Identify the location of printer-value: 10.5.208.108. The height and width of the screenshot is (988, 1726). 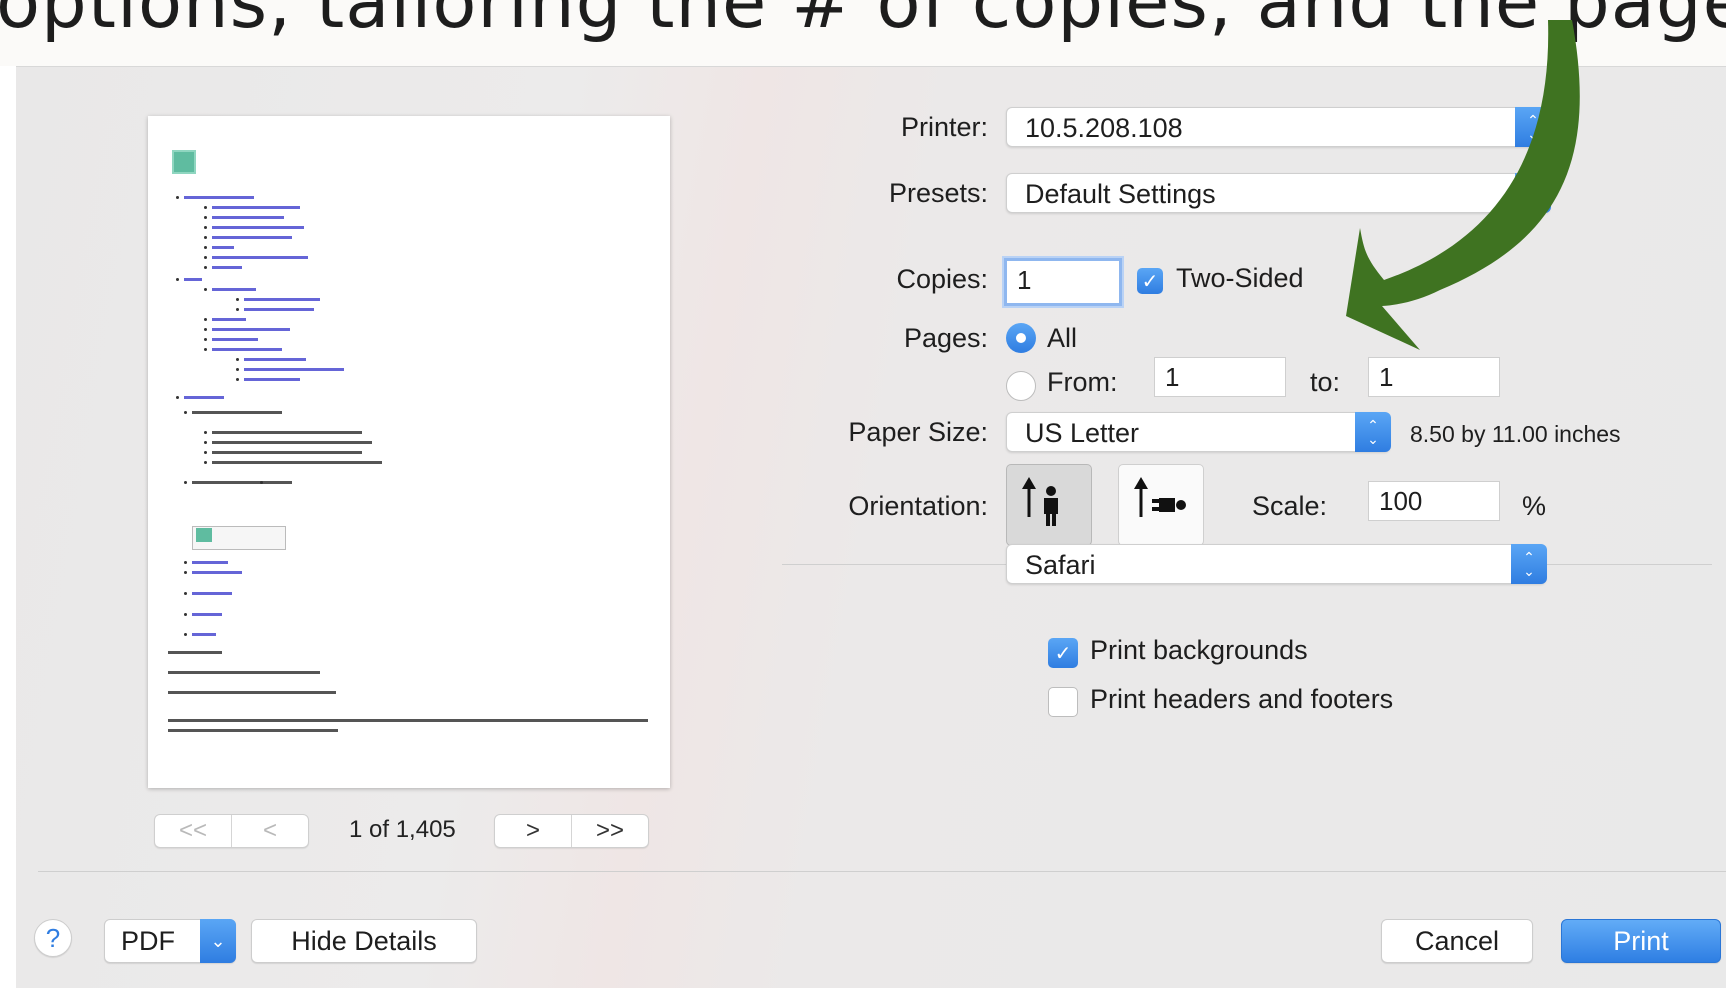
(1104, 128).